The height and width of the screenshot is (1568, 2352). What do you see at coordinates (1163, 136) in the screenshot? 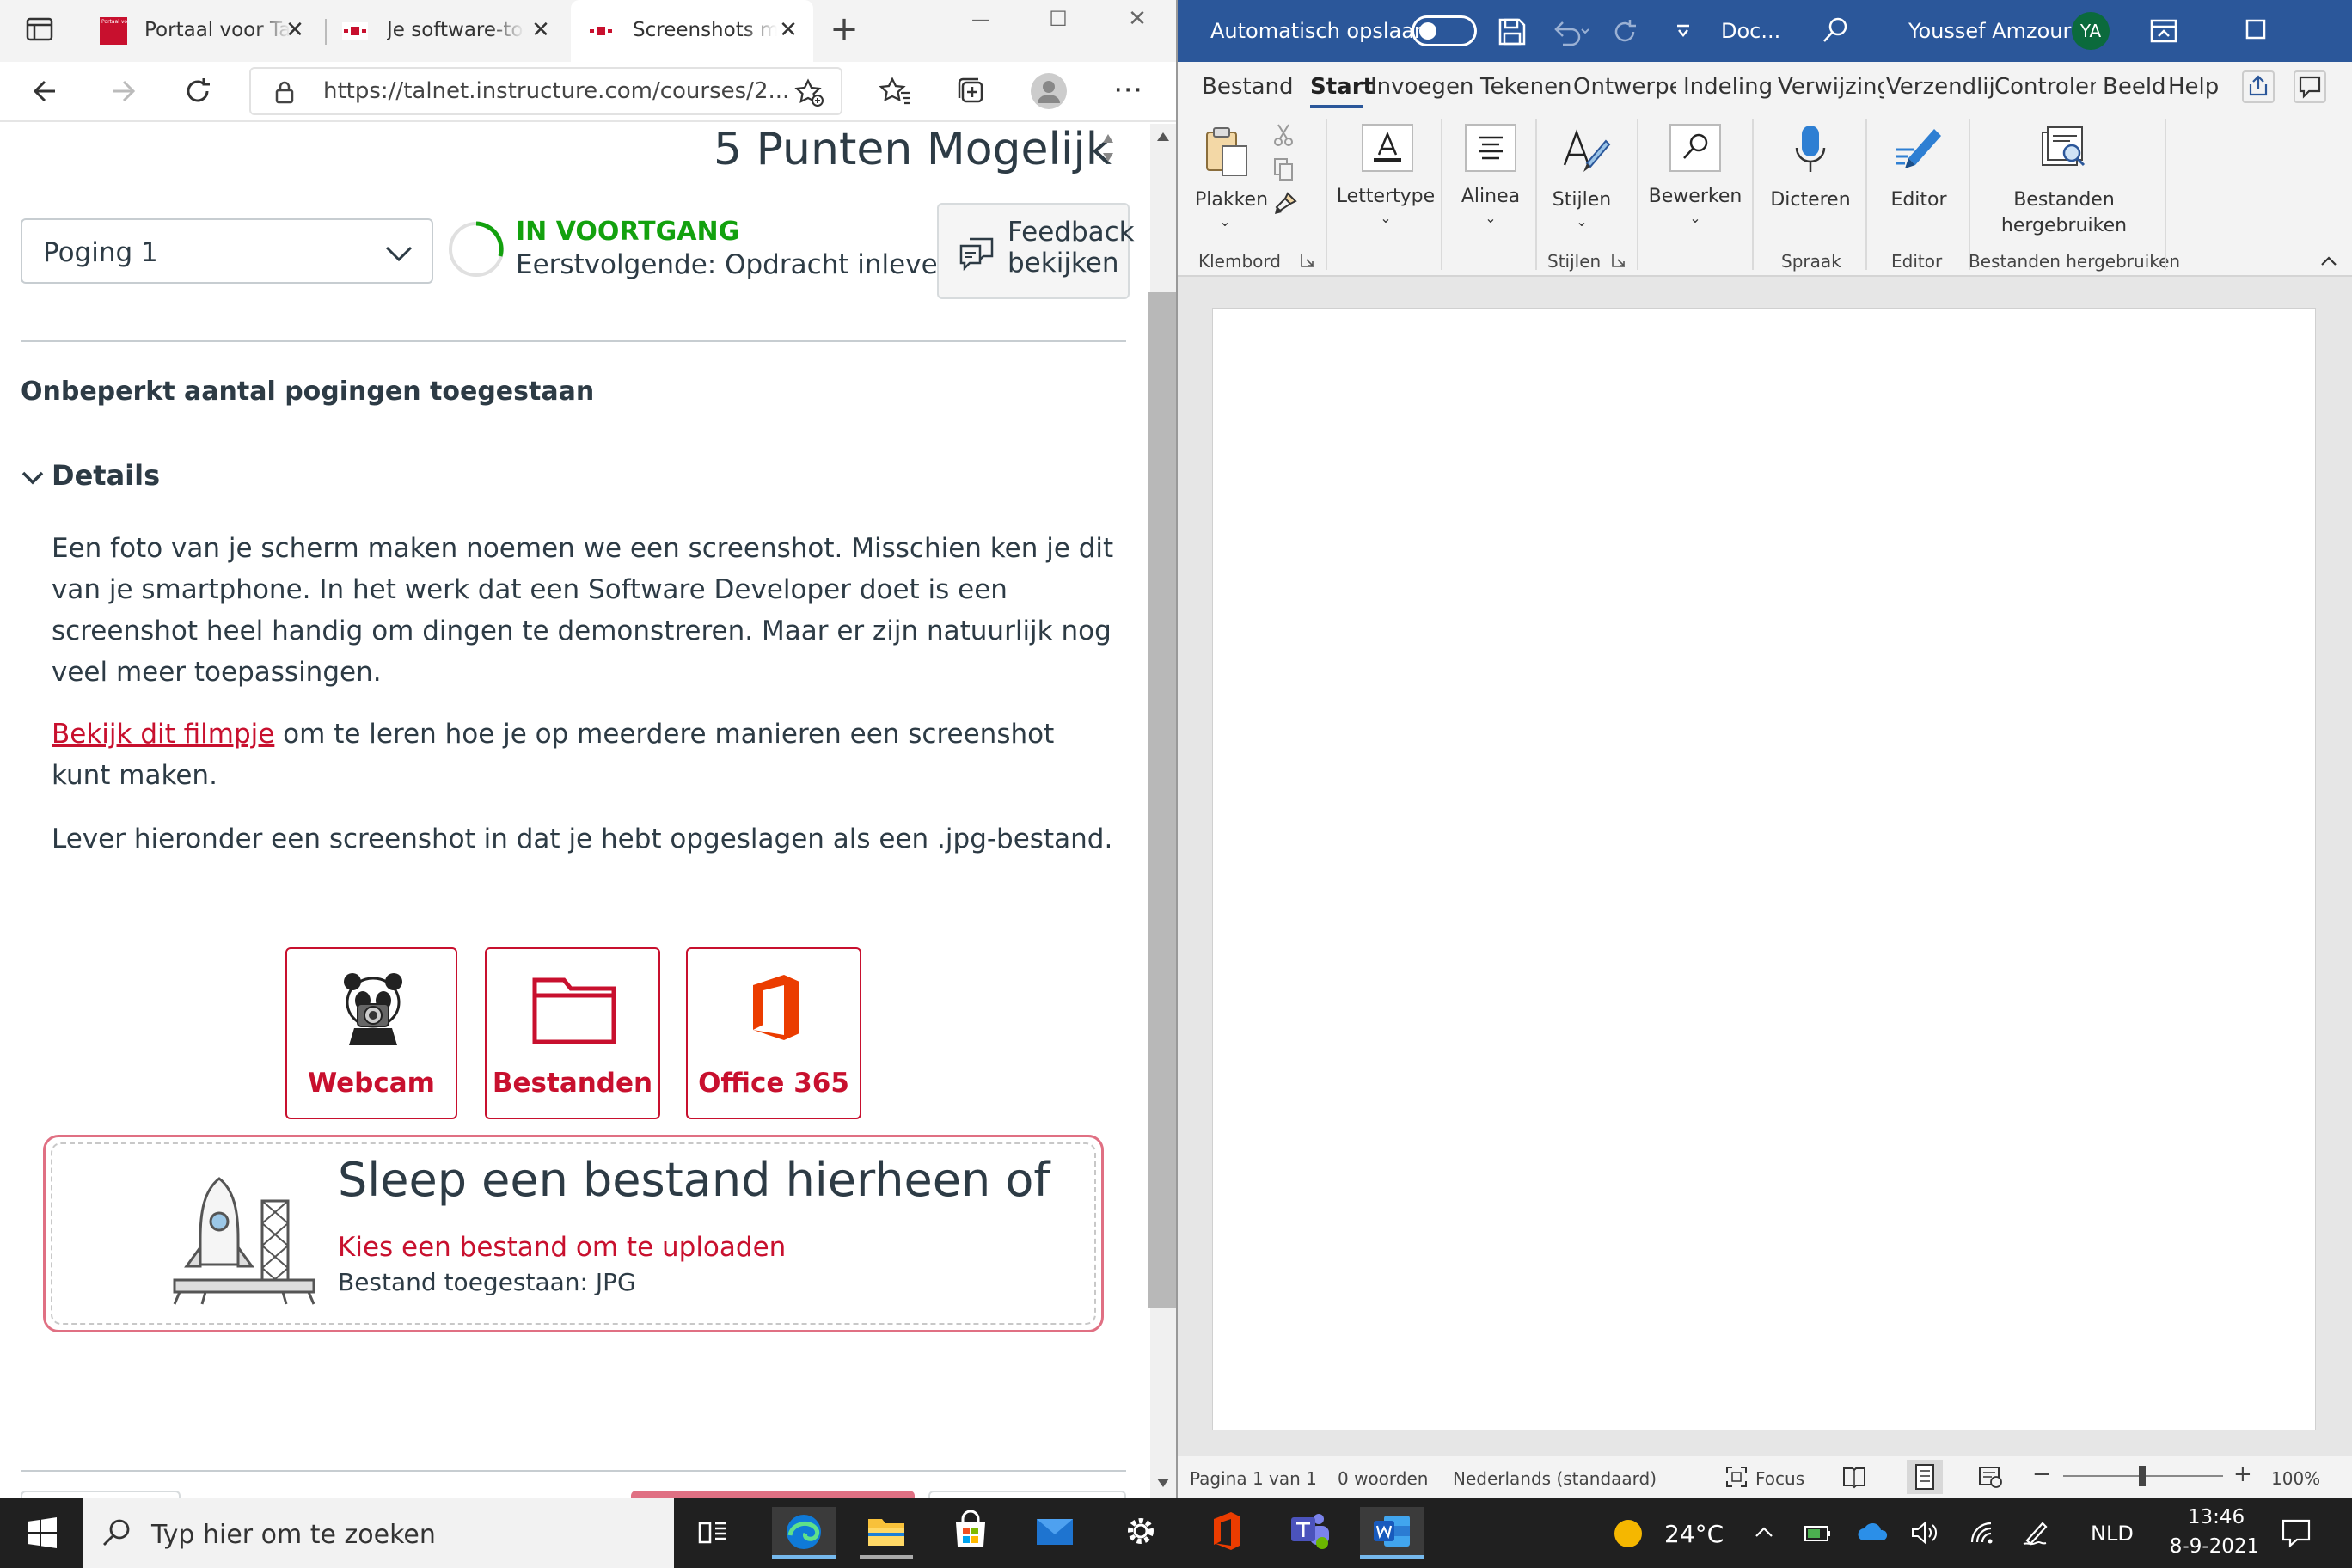
I see `scroll-up-icon` at bounding box center [1163, 136].